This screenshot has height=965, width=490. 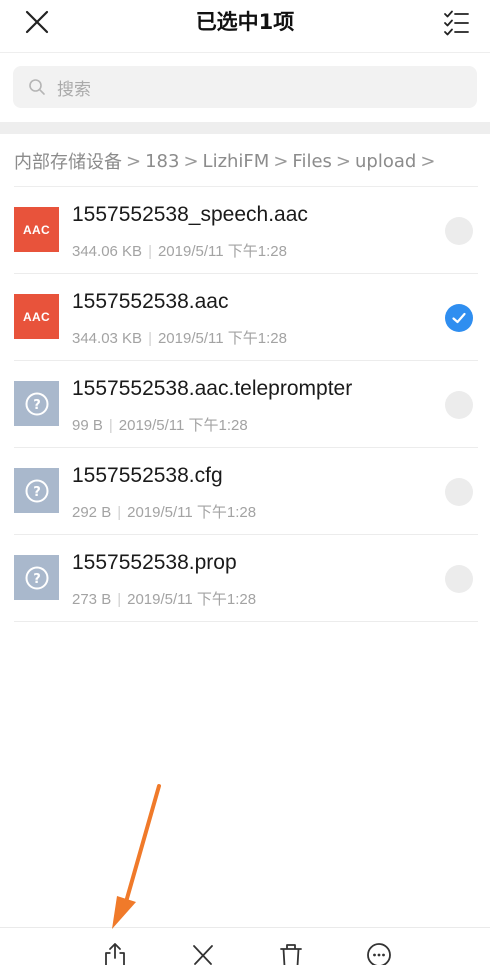 I want to click on more-button, so click(x=379, y=953).